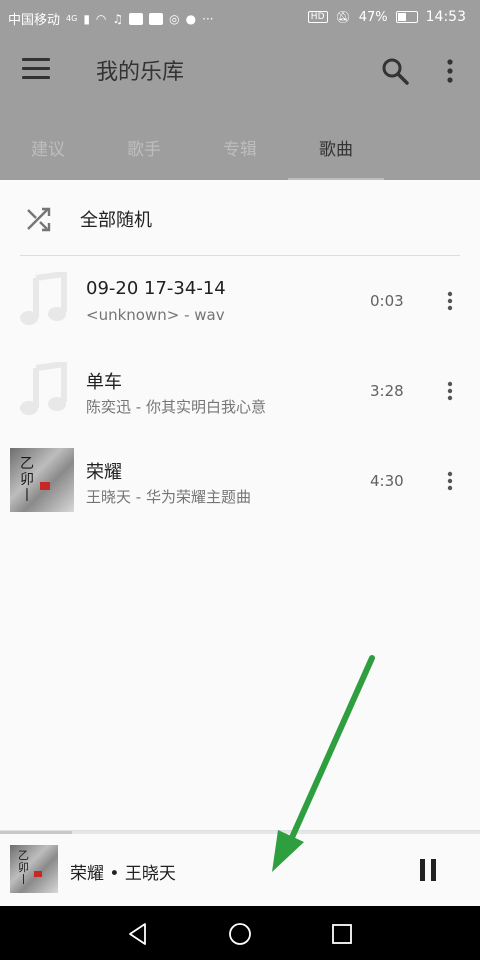 Image resolution: width=480 pixels, height=960 pixels. What do you see at coordinates (240, 218) in the screenshot?
I see `shuffle-all-row: 全部随机` at bounding box center [240, 218].